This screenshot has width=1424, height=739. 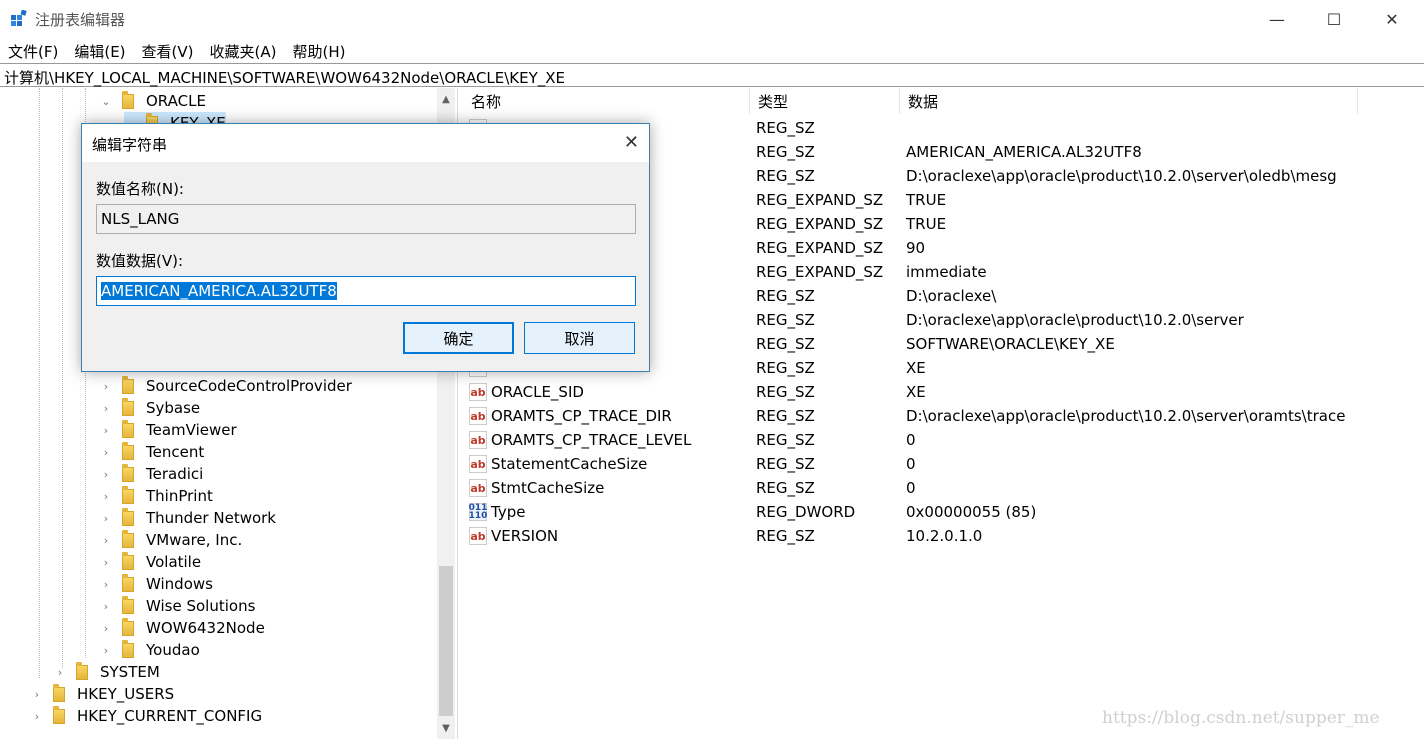 I want to click on scroll-up-icon: ▲, so click(x=446, y=99).